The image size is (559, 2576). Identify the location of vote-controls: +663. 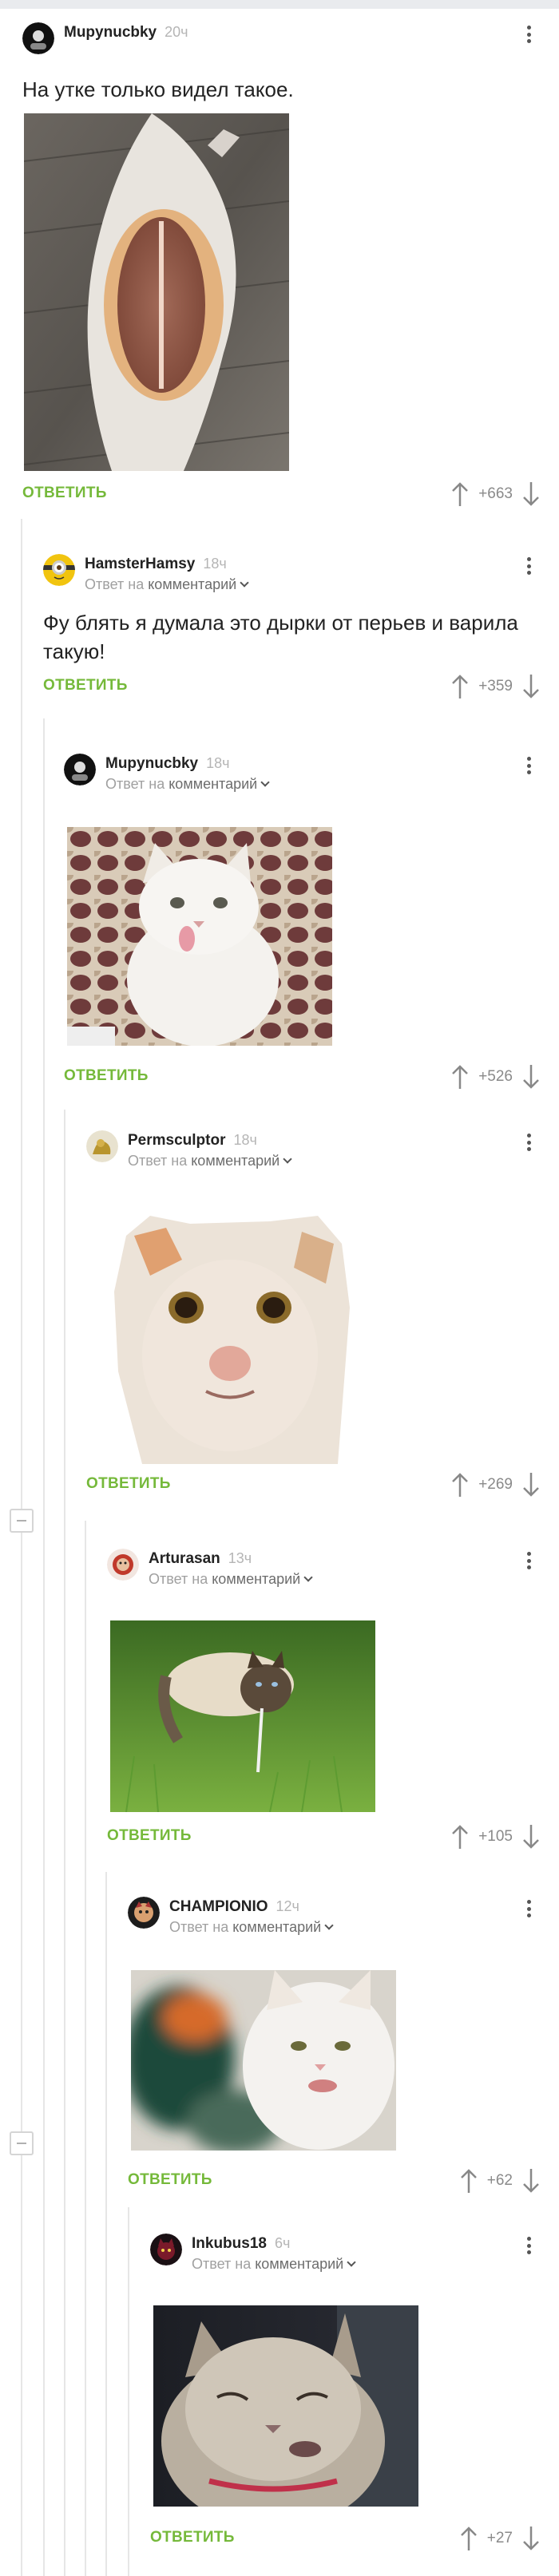
(495, 494).